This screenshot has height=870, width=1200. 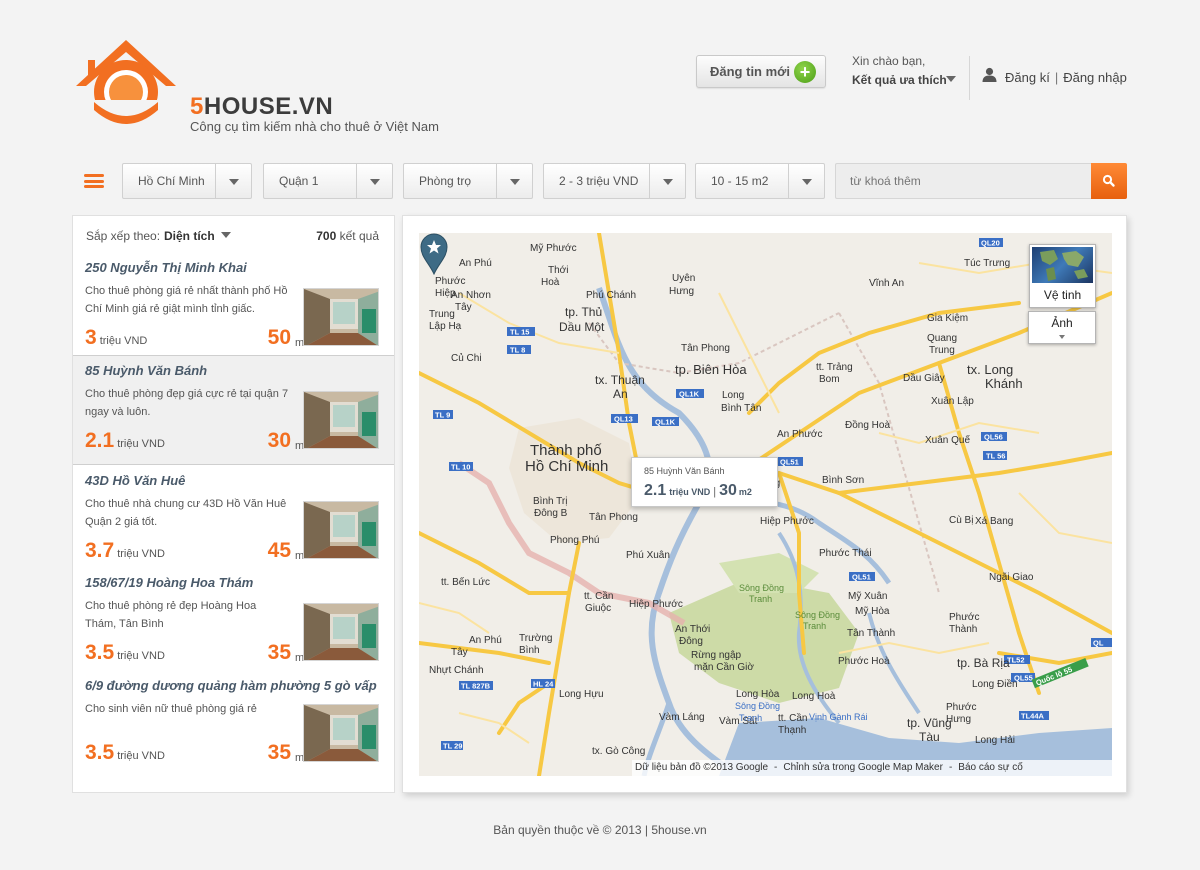 I want to click on area-select-value: 10 - 15 m2, so click(x=740, y=181).